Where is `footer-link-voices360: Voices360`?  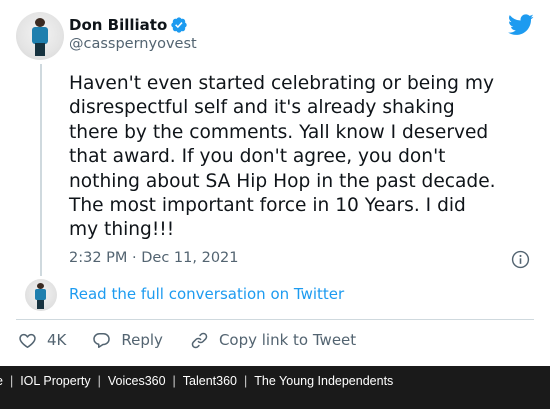
footer-link-voices360: Voices360 is located at coordinates (137, 381).